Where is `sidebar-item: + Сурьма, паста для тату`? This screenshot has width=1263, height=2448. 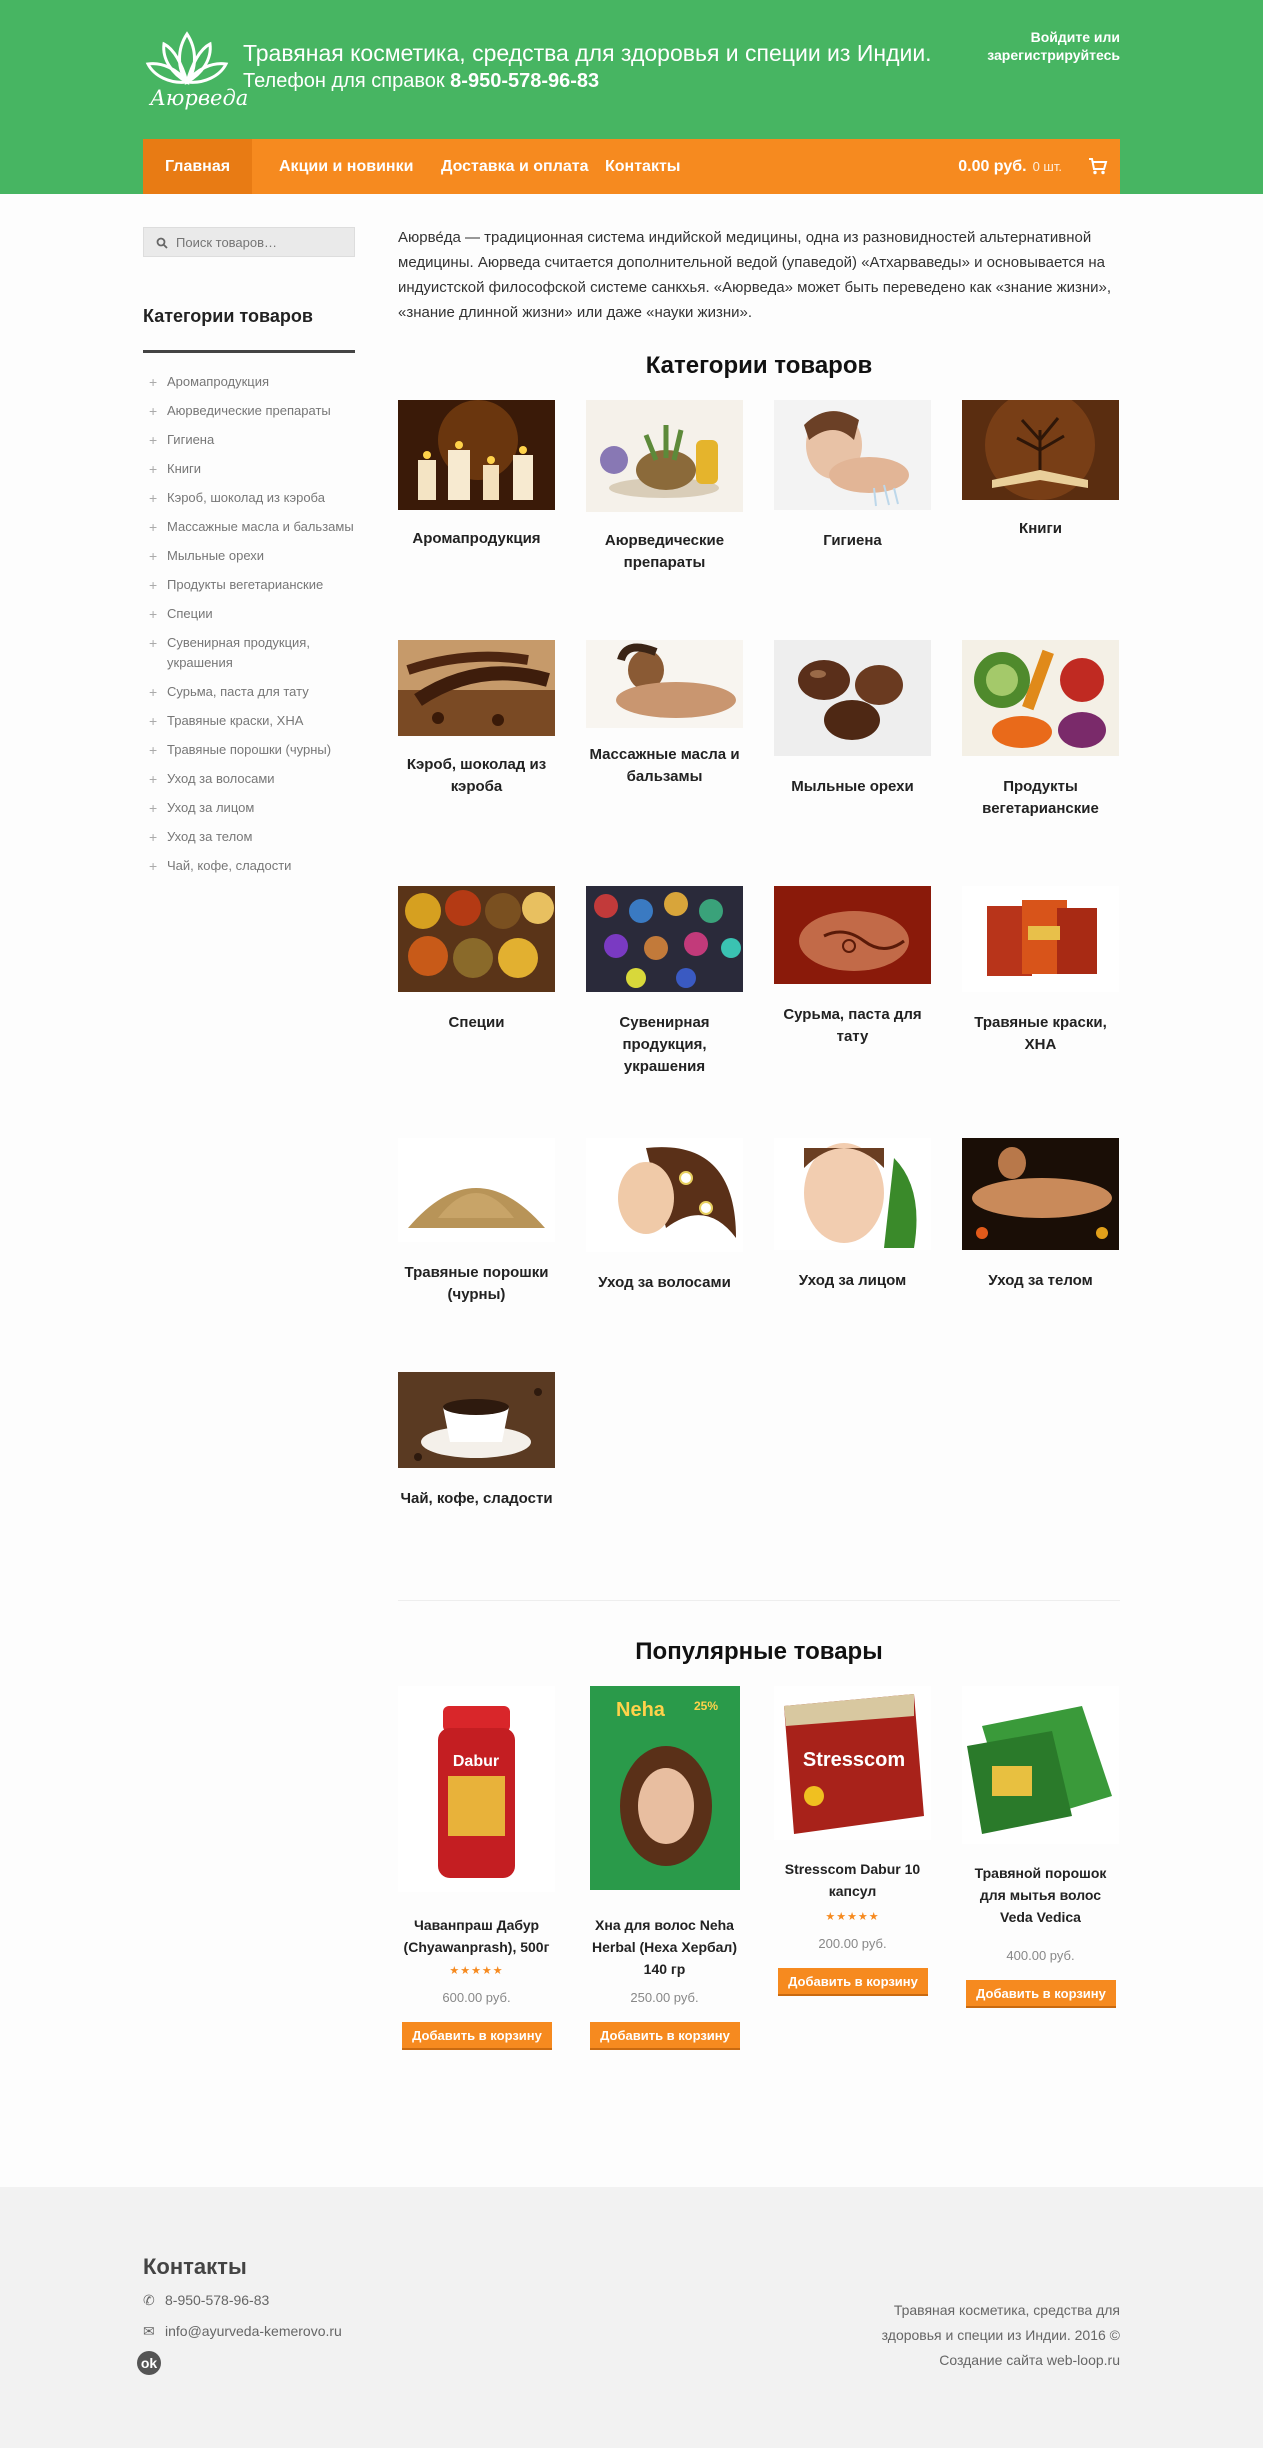 sidebar-item: + Сурьма, паста для тату is located at coordinates (249, 692).